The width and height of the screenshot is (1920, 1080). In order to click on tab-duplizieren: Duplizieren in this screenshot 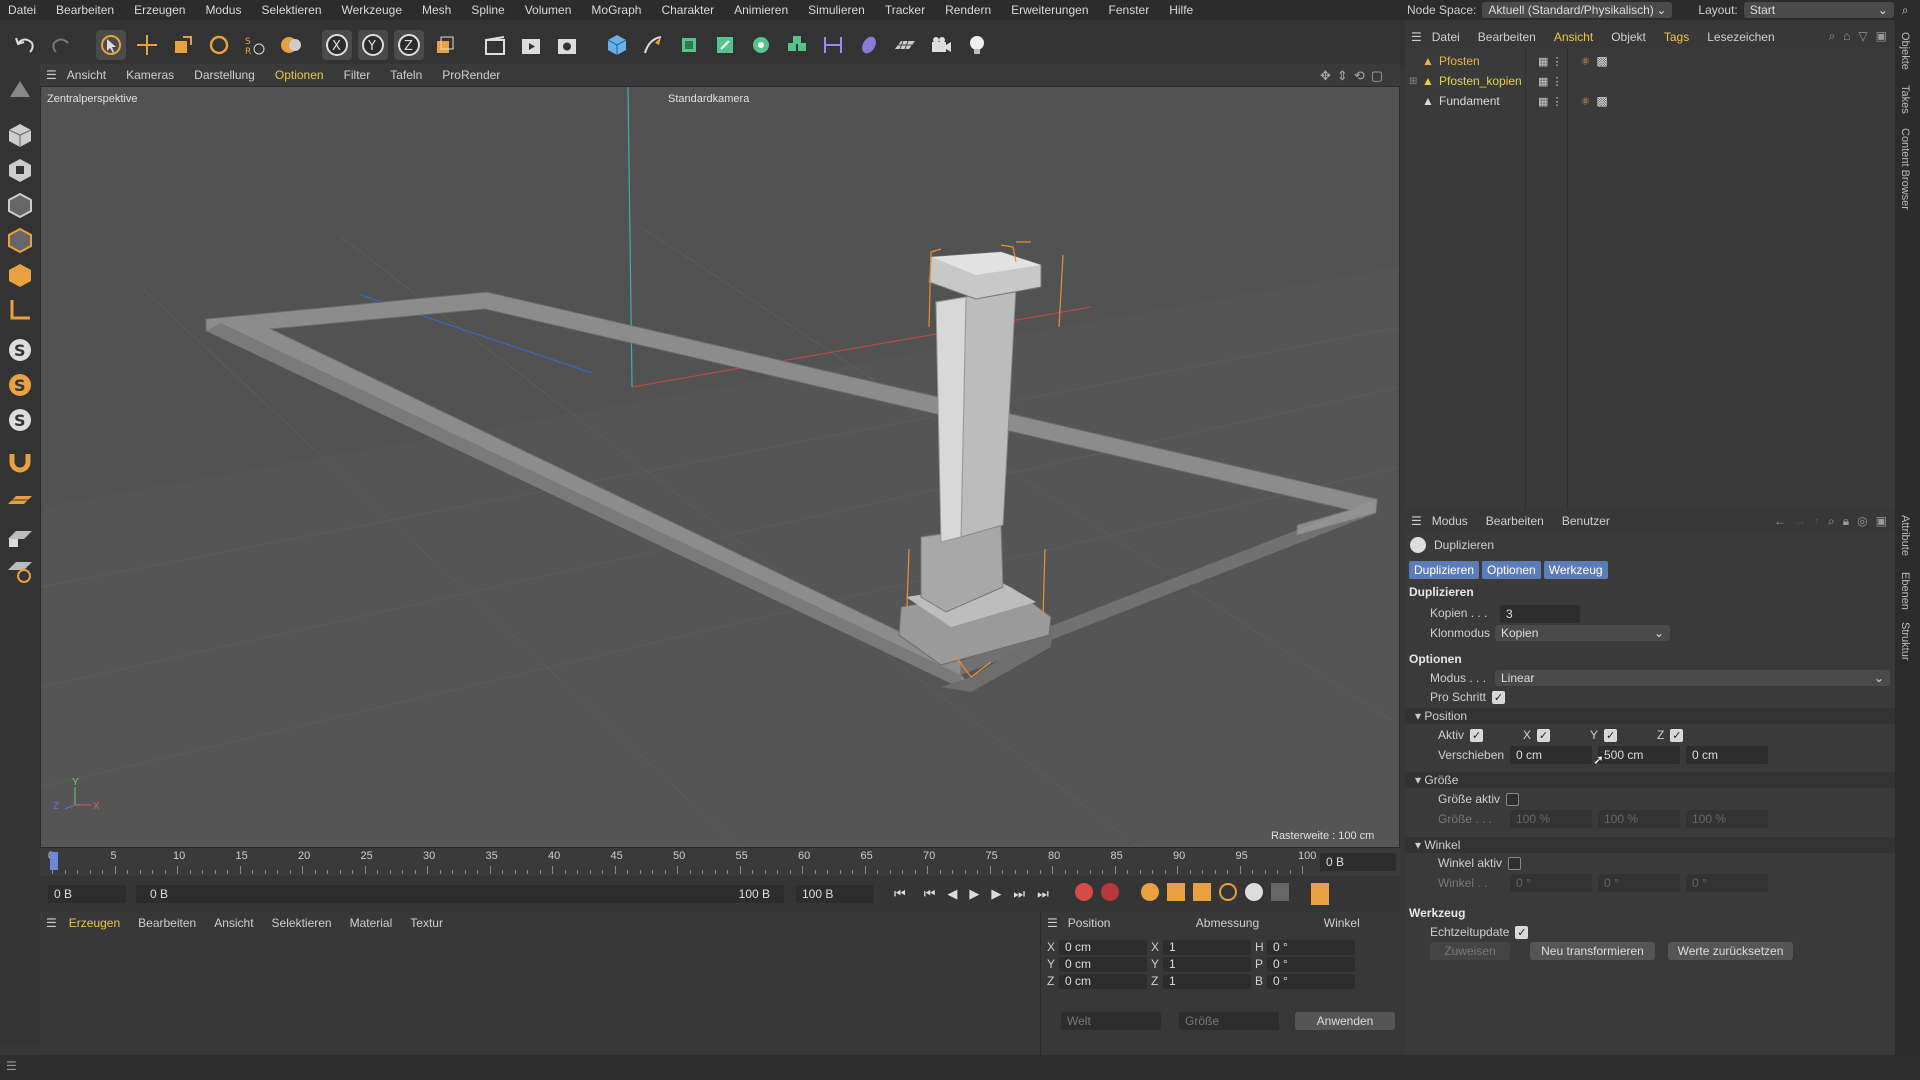, I will do `click(1444, 570)`.